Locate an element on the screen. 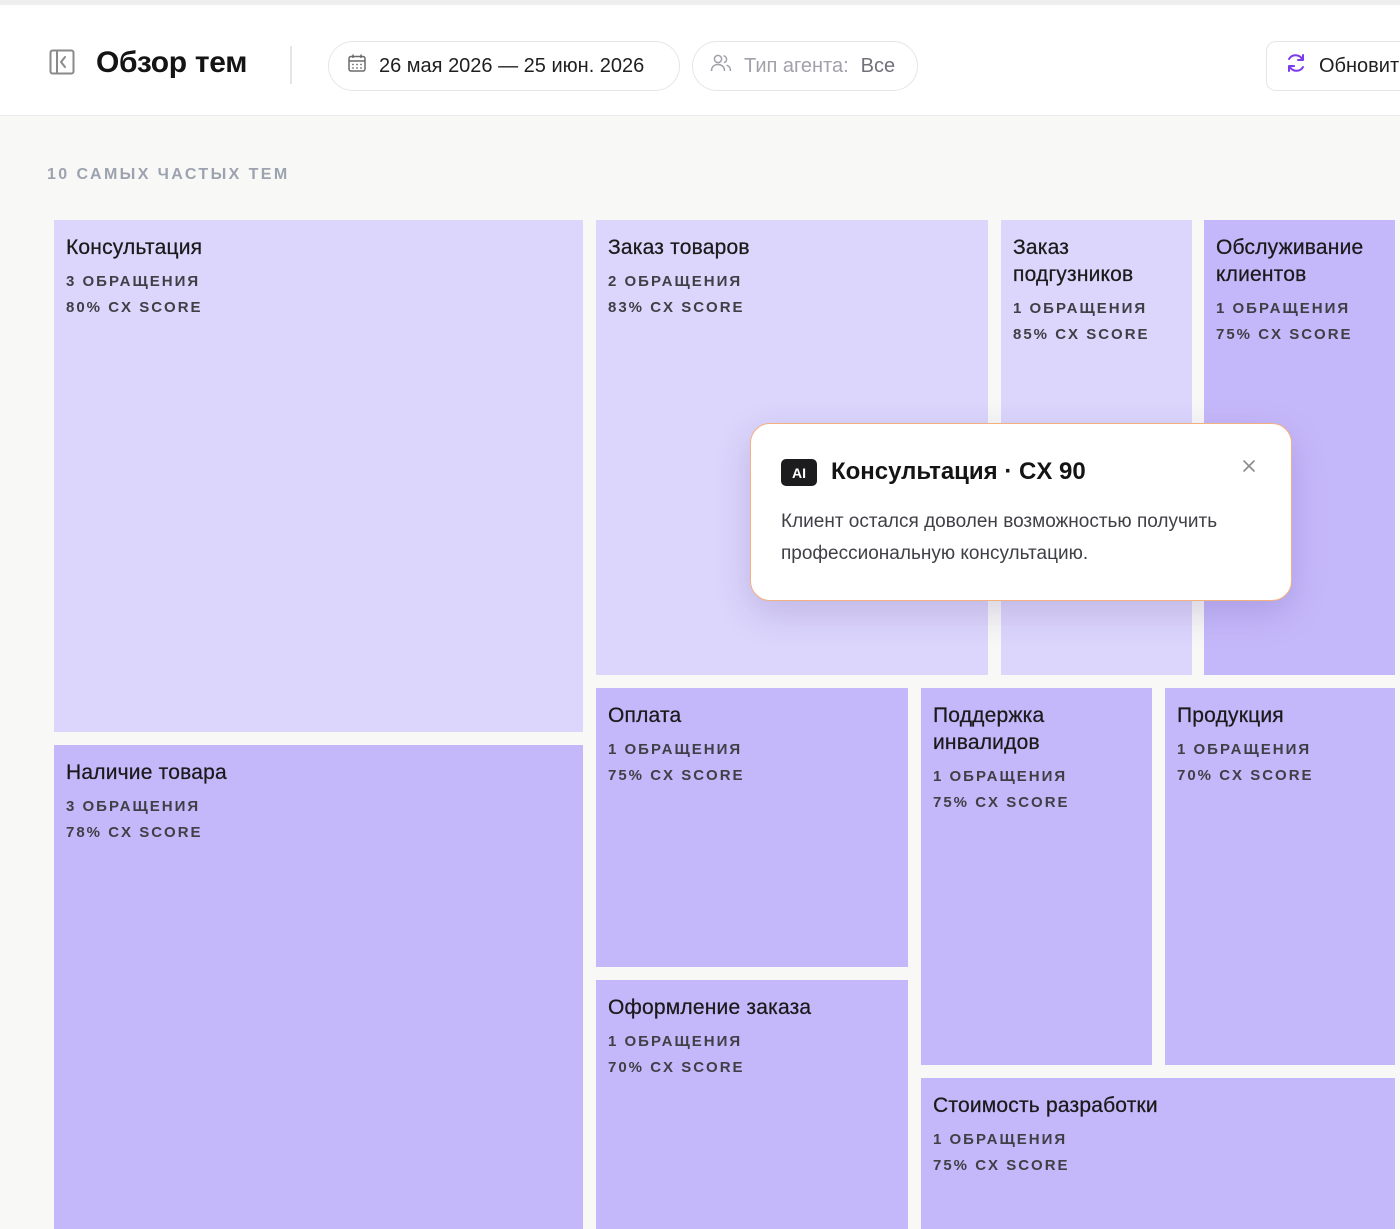 This screenshot has width=1400, height=1229. topic-score: 78% CX SCORE is located at coordinates (134, 832).